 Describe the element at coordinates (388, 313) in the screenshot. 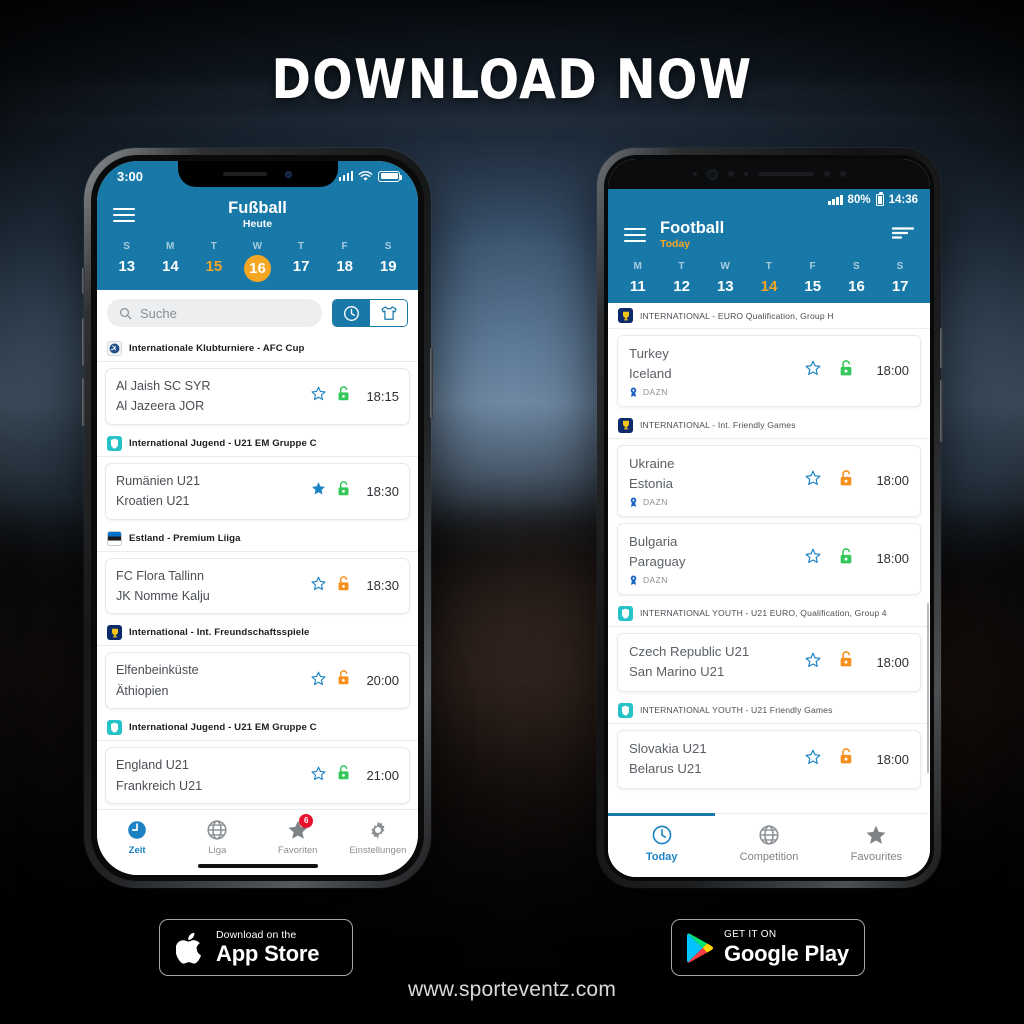

I see `toggle-by-competition` at that location.